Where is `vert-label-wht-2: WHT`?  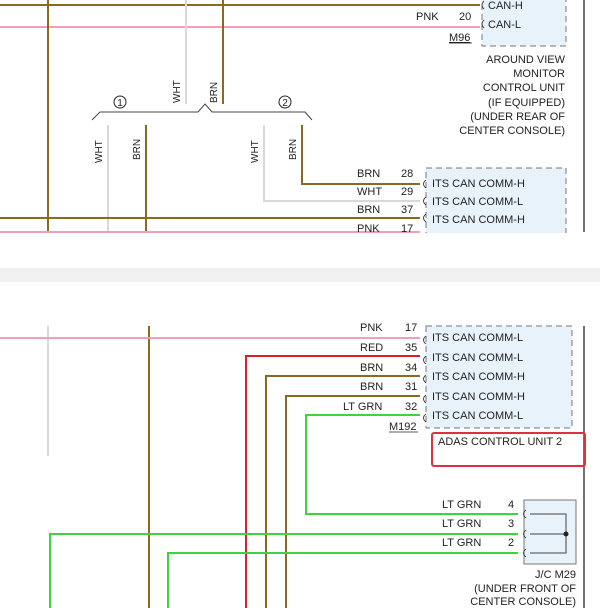 vert-label-wht-2: WHT is located at coordinates (255, 151).